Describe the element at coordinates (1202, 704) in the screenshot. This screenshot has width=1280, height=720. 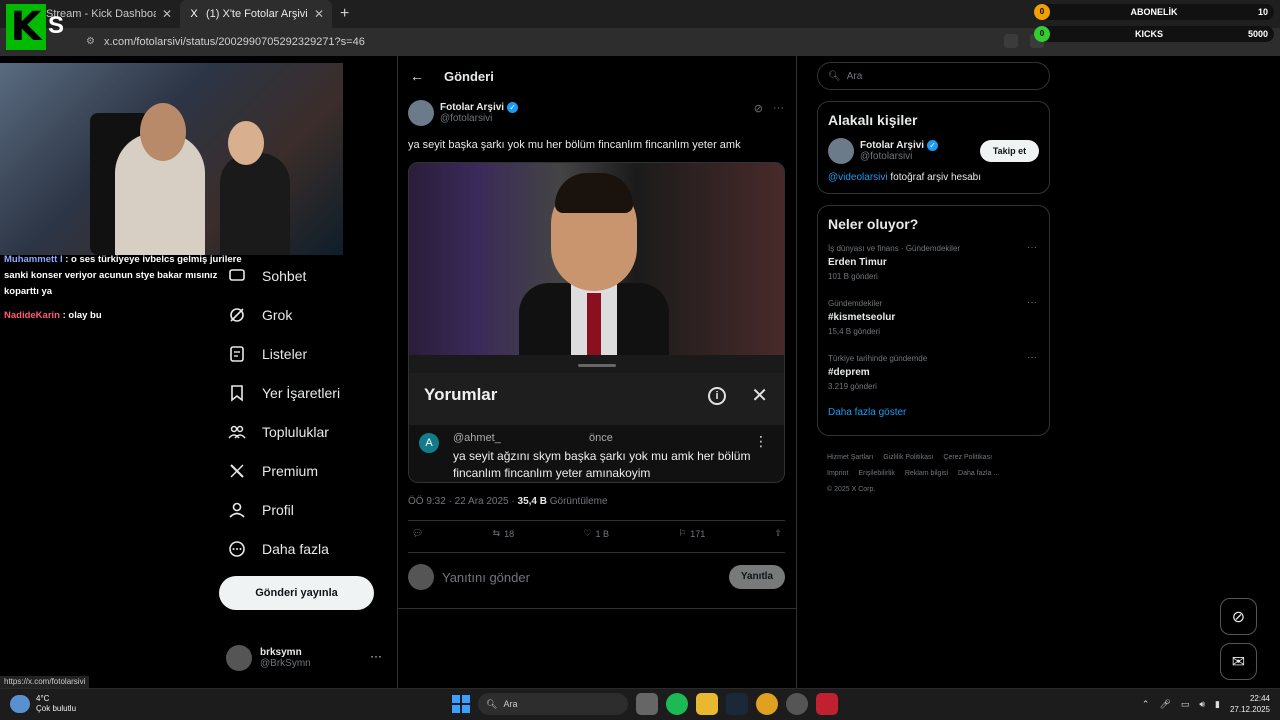
I see `volume-icon: 🔊︎` at that location.